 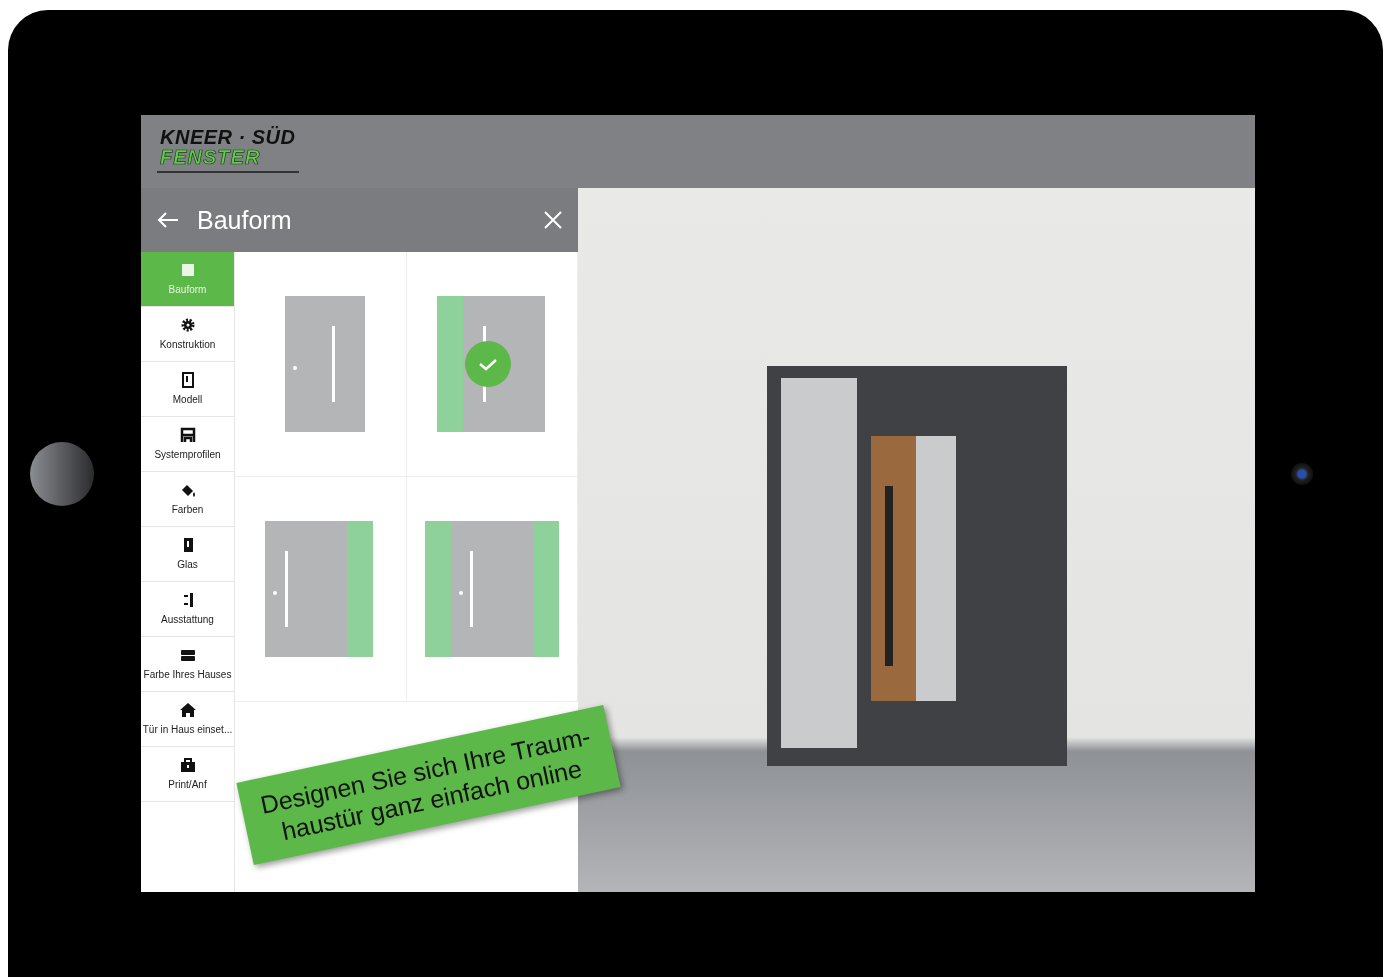 I want to click on profile-icon, so click(x=187, y=435).